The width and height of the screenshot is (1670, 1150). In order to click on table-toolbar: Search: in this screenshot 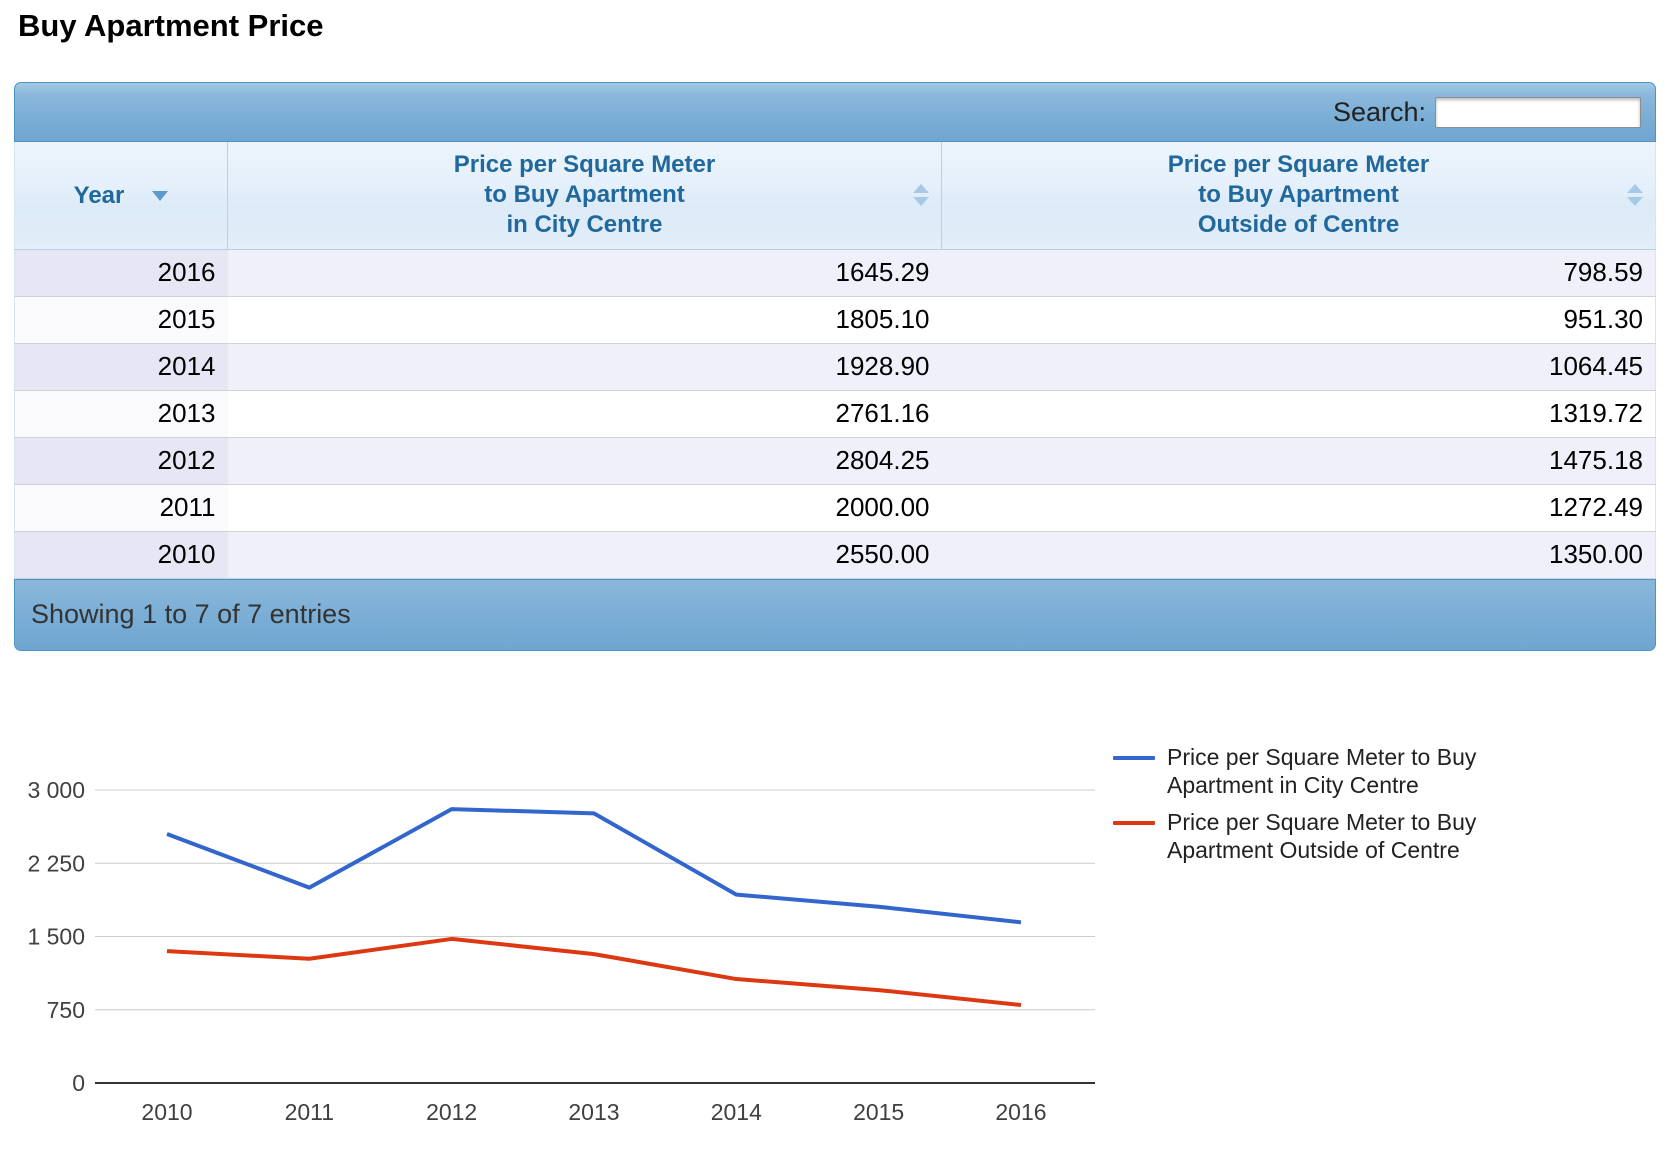, I will do `click(835, 112)`.